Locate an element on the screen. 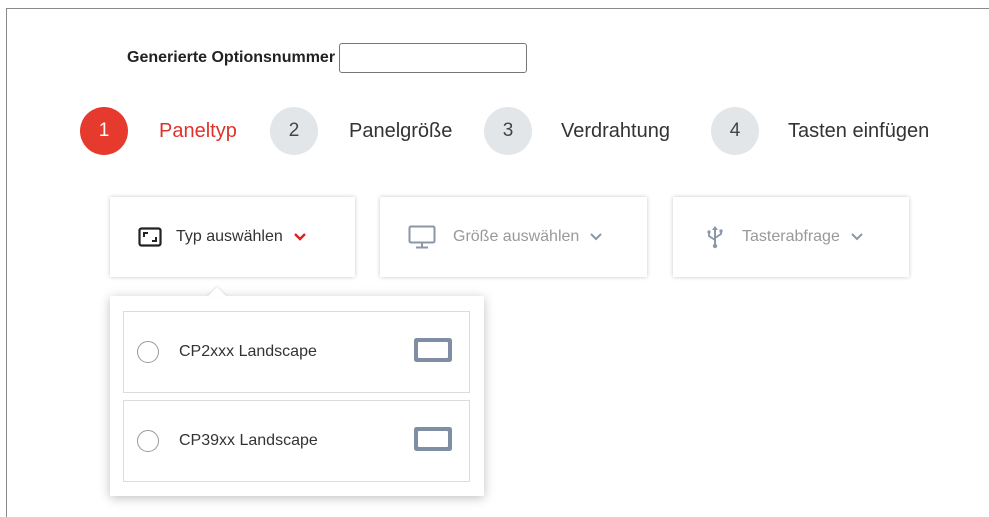  panel-frame-icon is located at coordinates (150, 237).